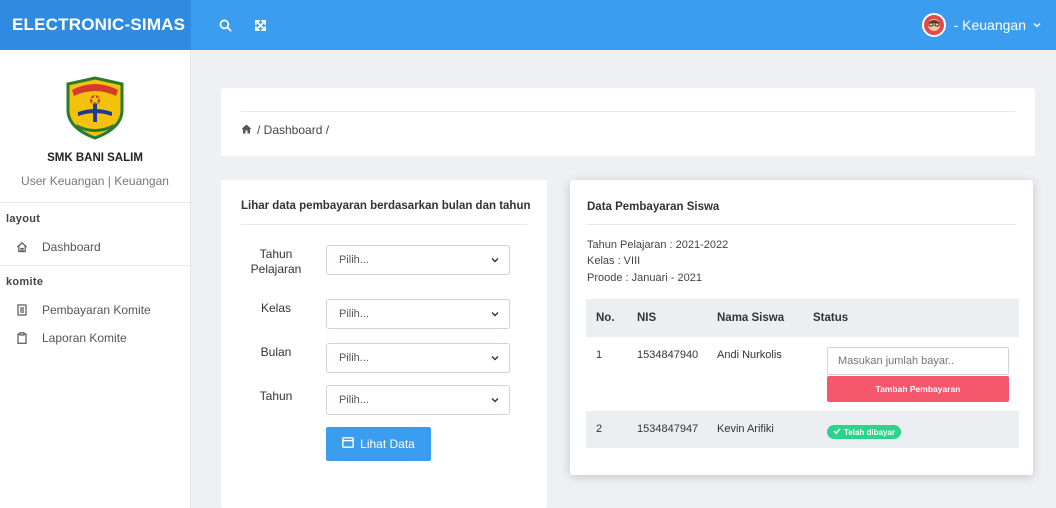 The height and width of the screenshot is (508, 1056). Describe the element at coordinates (989, 25) in the screenshot. I see `user-label: - Keuangan` at that location.